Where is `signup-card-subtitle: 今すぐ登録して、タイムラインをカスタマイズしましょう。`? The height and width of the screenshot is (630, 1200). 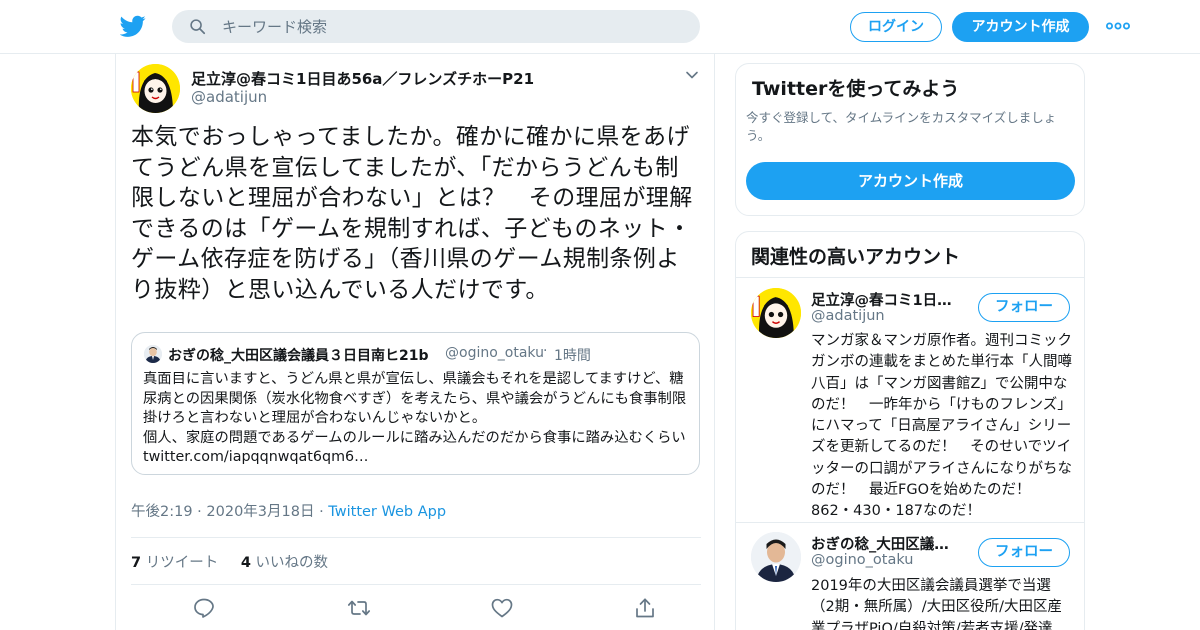
signup-card-subtitle: 今すぐ登録して、タイムラインをカスタマイズしましょう。 is located at coordinates (901, 126).